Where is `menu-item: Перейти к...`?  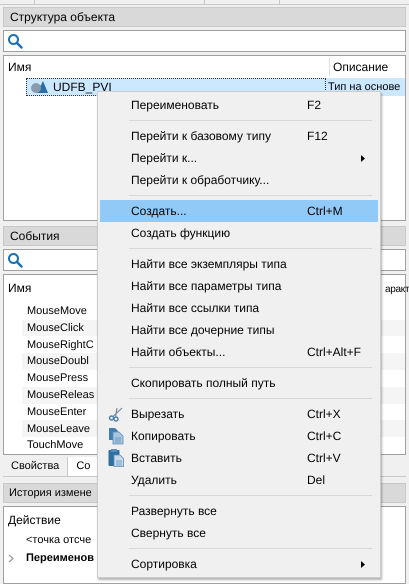
menu-item: Перейти к... is located at coordinates (239, 158).